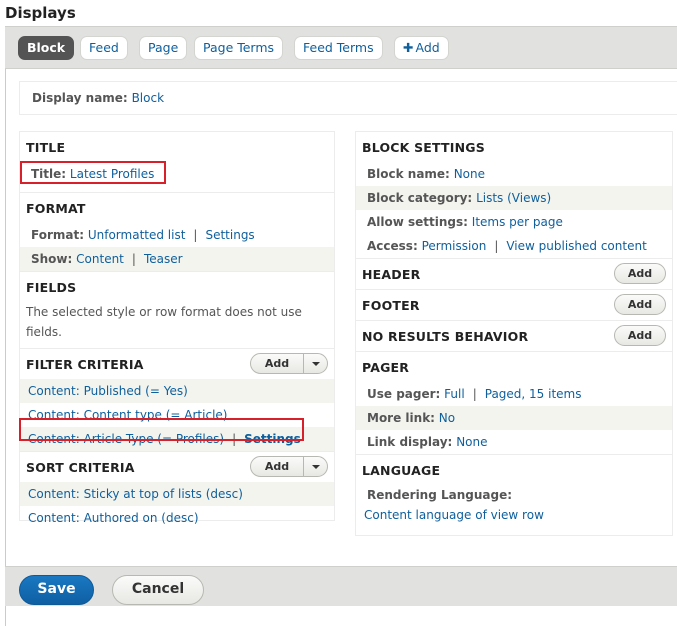 This screenshot has width=677, height=626. I want to click on filter-link: Content: Published (= Yes), so click(108, 391).